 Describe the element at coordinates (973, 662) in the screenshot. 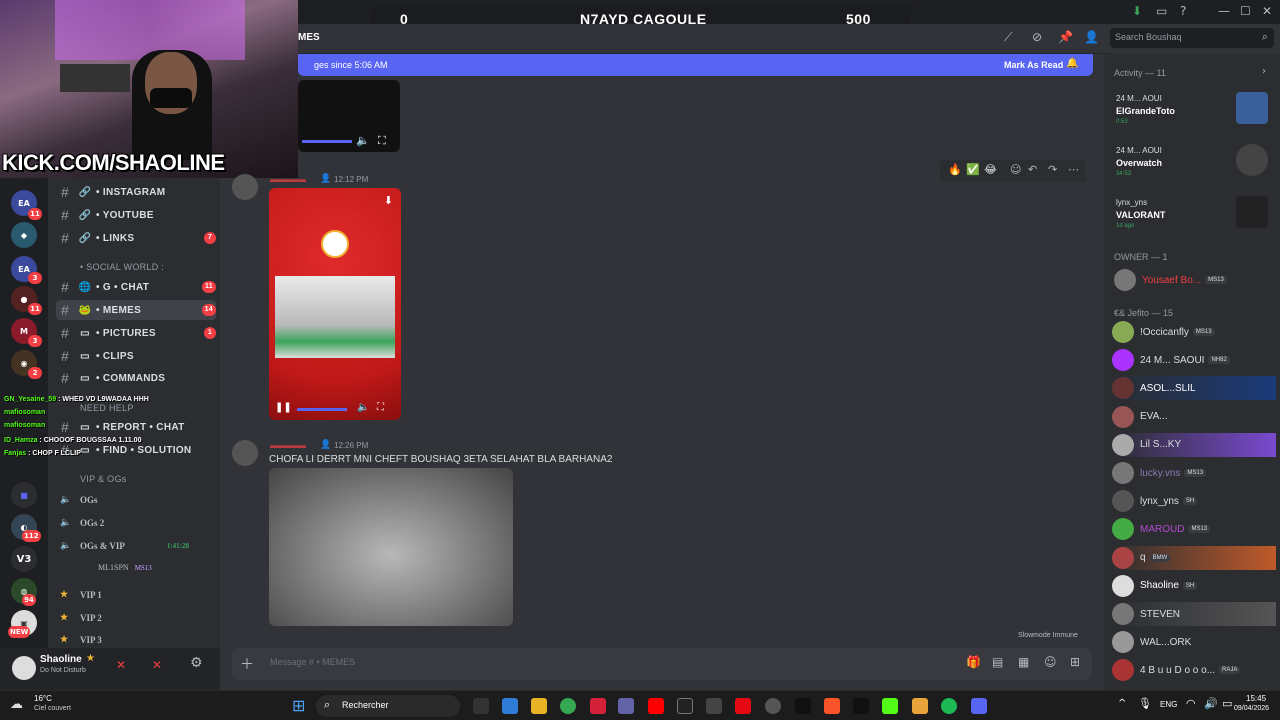

I see `gift-icon: 🎁` at that location.